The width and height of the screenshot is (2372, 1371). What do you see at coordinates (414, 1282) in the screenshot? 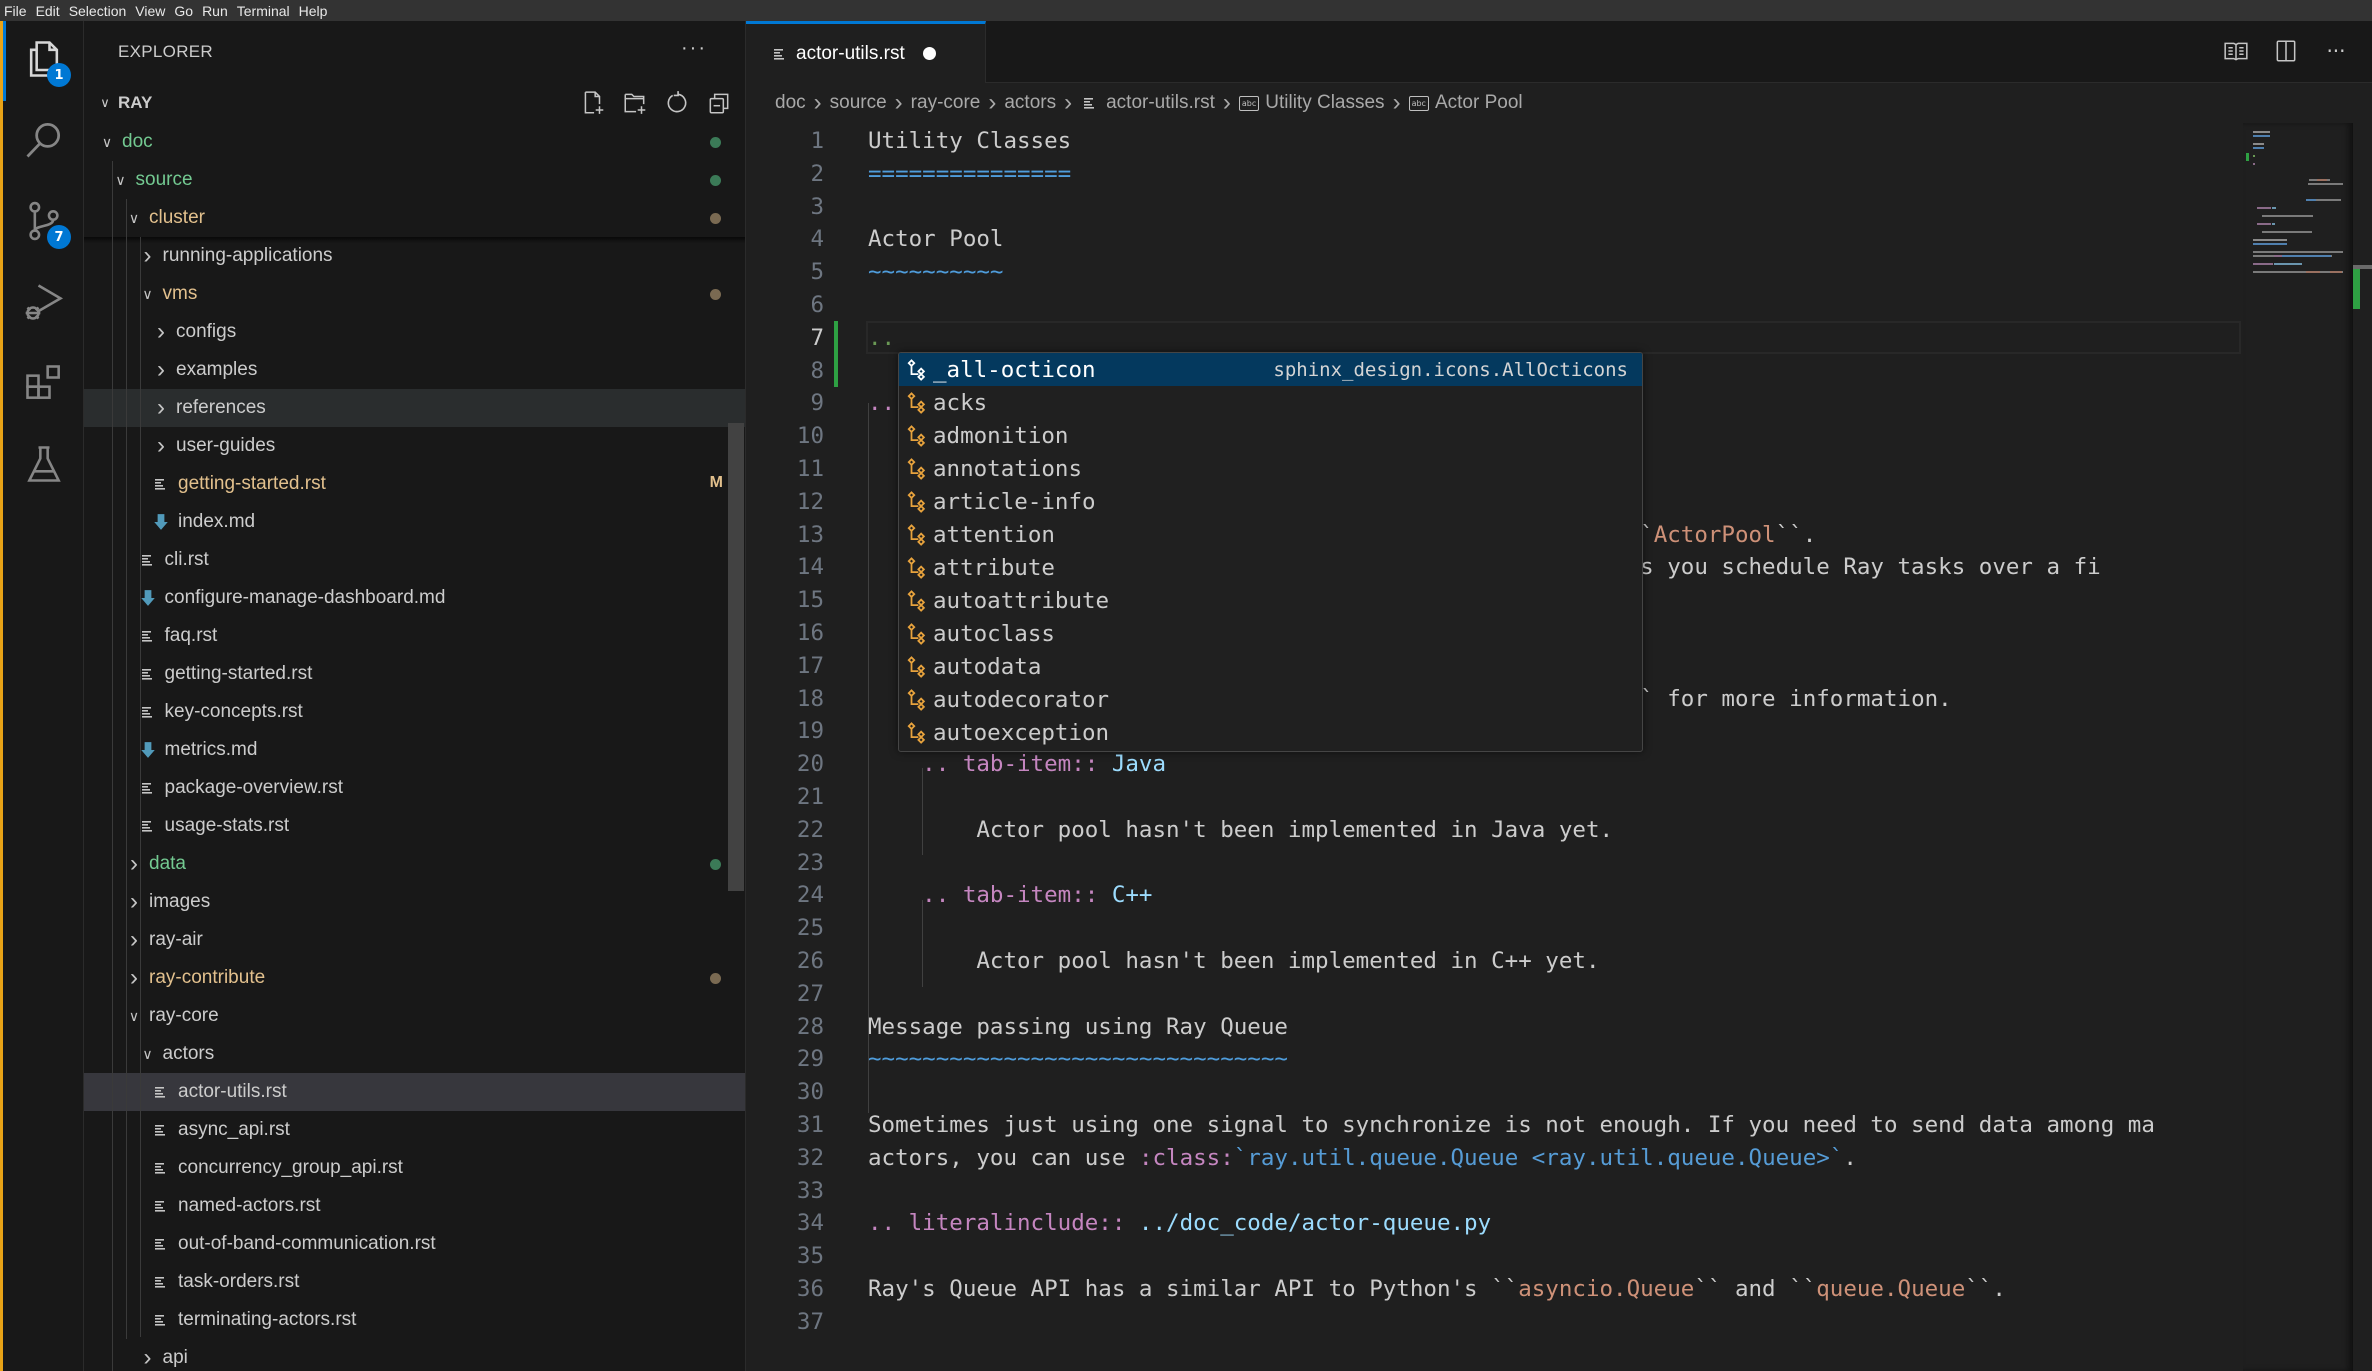
I see `tree-file: task-orders.rst` at bounding box center [414, 1282].